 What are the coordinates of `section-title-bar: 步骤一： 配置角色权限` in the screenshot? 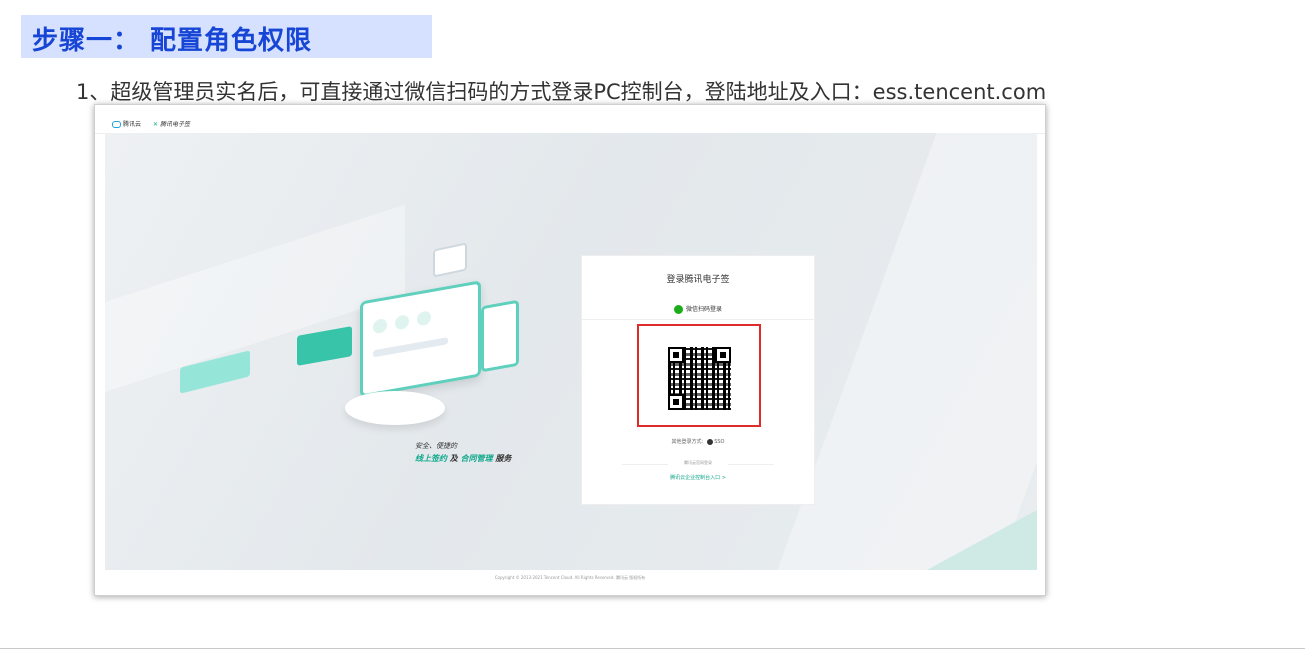 It's located at (226, 36).